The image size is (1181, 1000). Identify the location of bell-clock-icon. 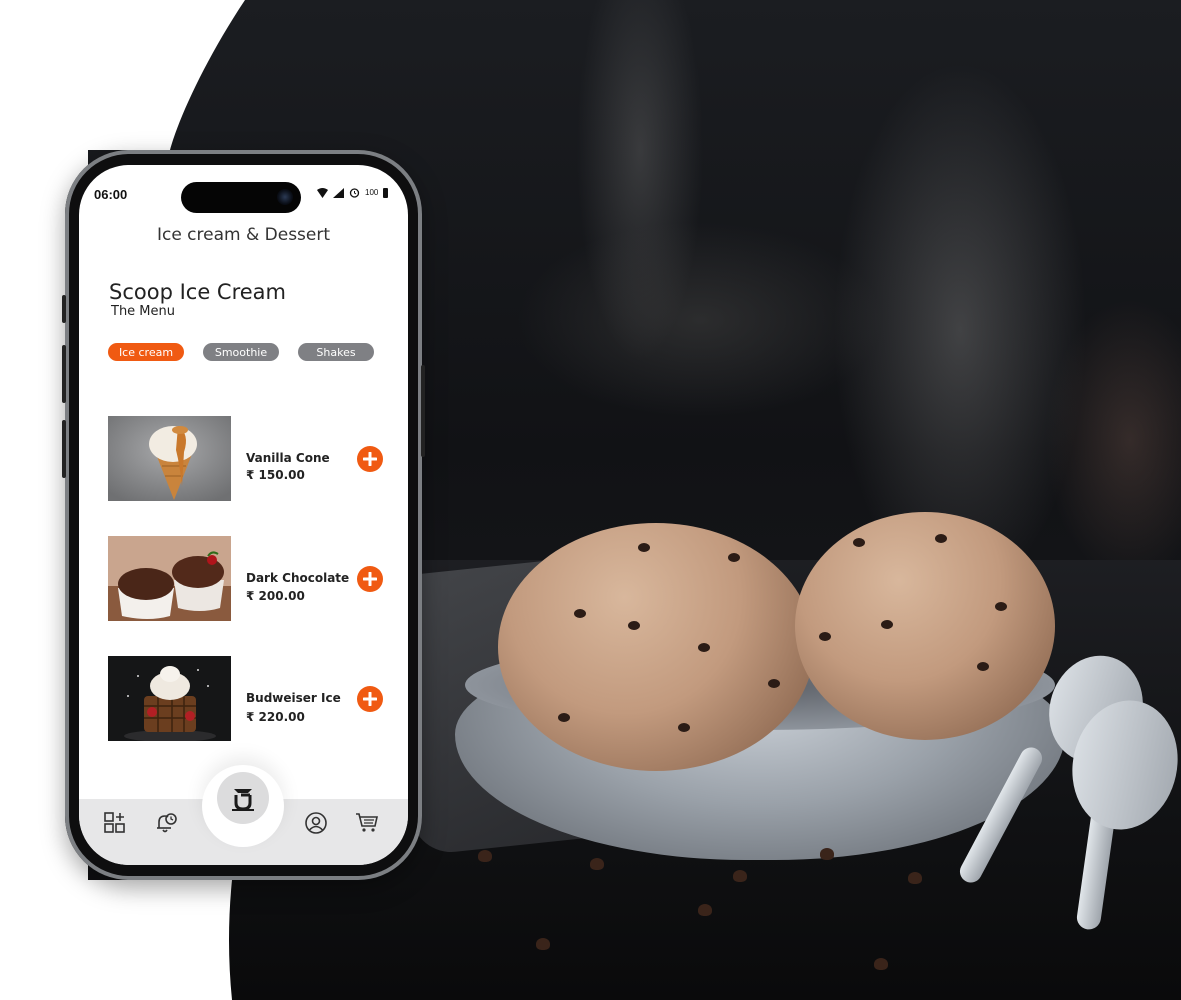
(166, 823).